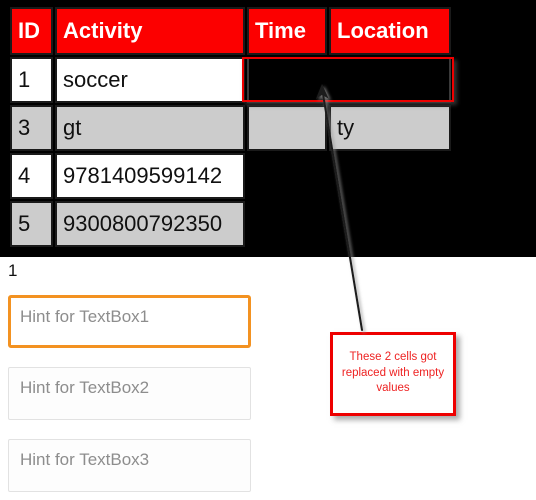 The image size is (536, 500). I want to click on table-row: 4 9781409599142, so click(230, 176).